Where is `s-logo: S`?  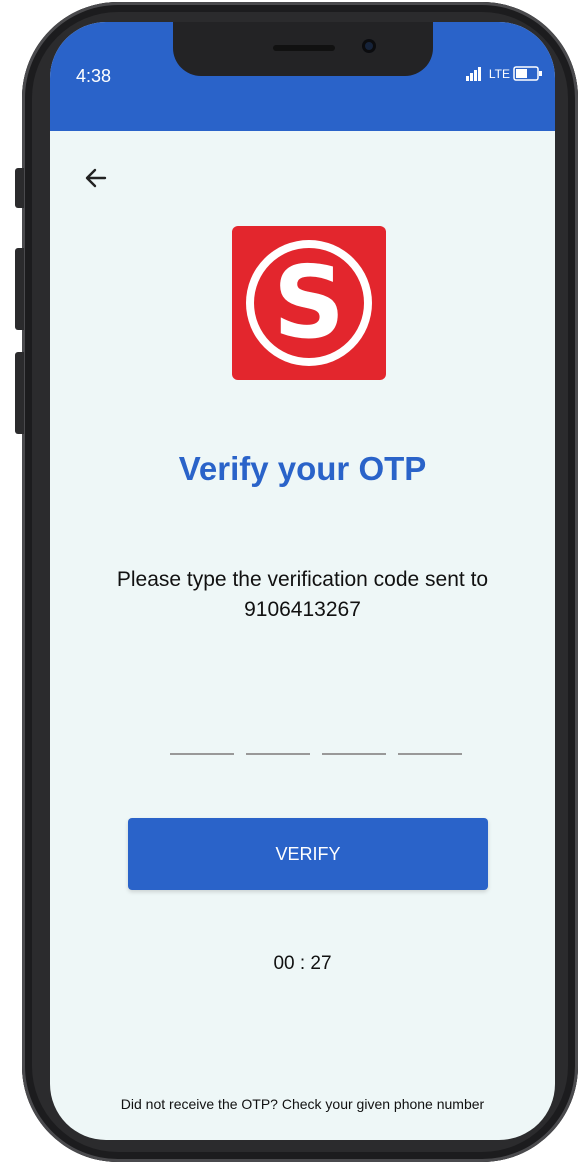 s-logo: S is located at coordinates (309, 303).